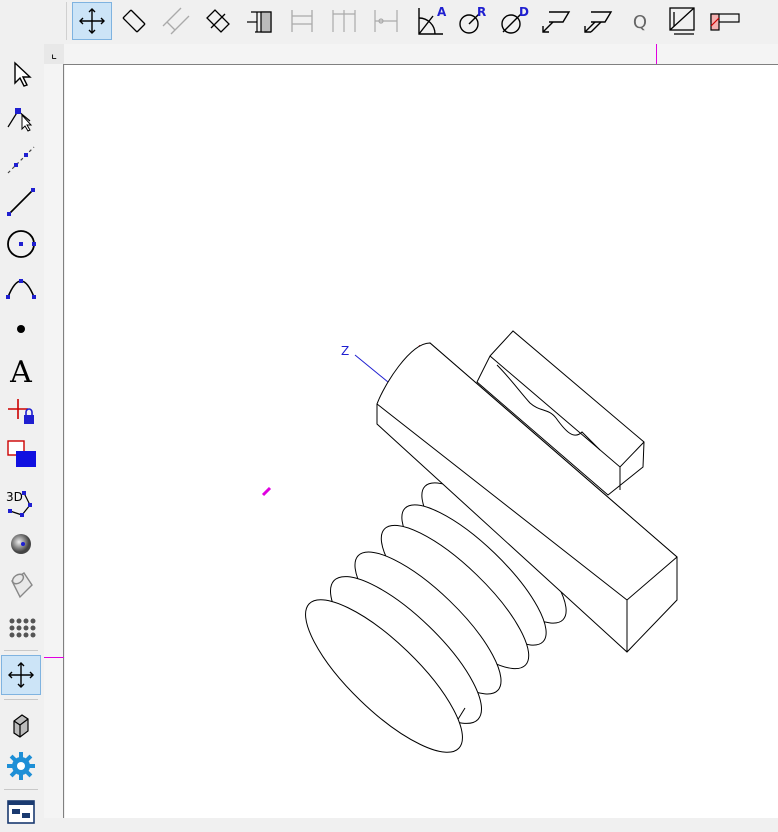 This screenshot has height=832, width=778. I want to click on 3d-sketch-icon: 3D, so click(19, 503).